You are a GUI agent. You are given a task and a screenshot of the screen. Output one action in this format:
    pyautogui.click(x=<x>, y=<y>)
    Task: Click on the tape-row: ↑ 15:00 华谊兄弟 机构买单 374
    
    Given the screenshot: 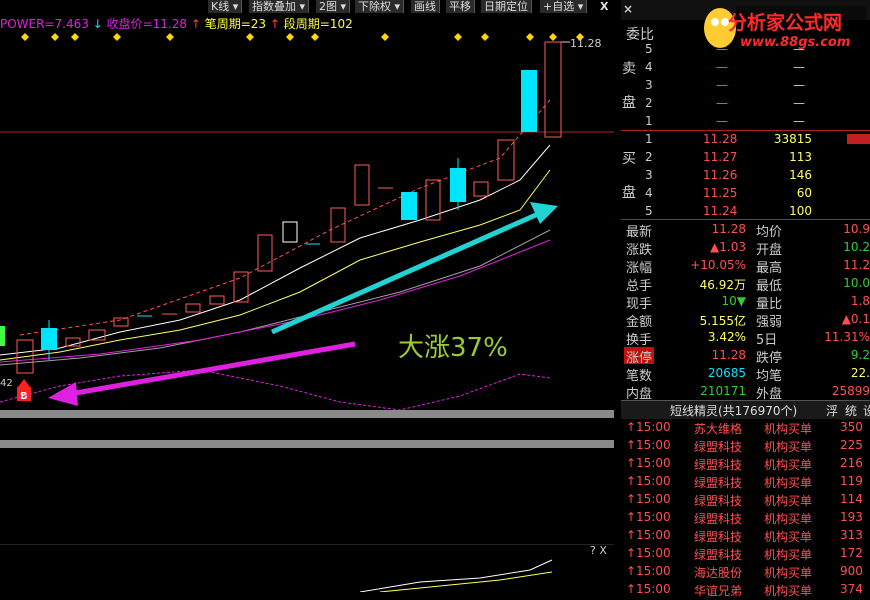 What is the action you would take?
    pyautogui.click(x=748, y=591)
    